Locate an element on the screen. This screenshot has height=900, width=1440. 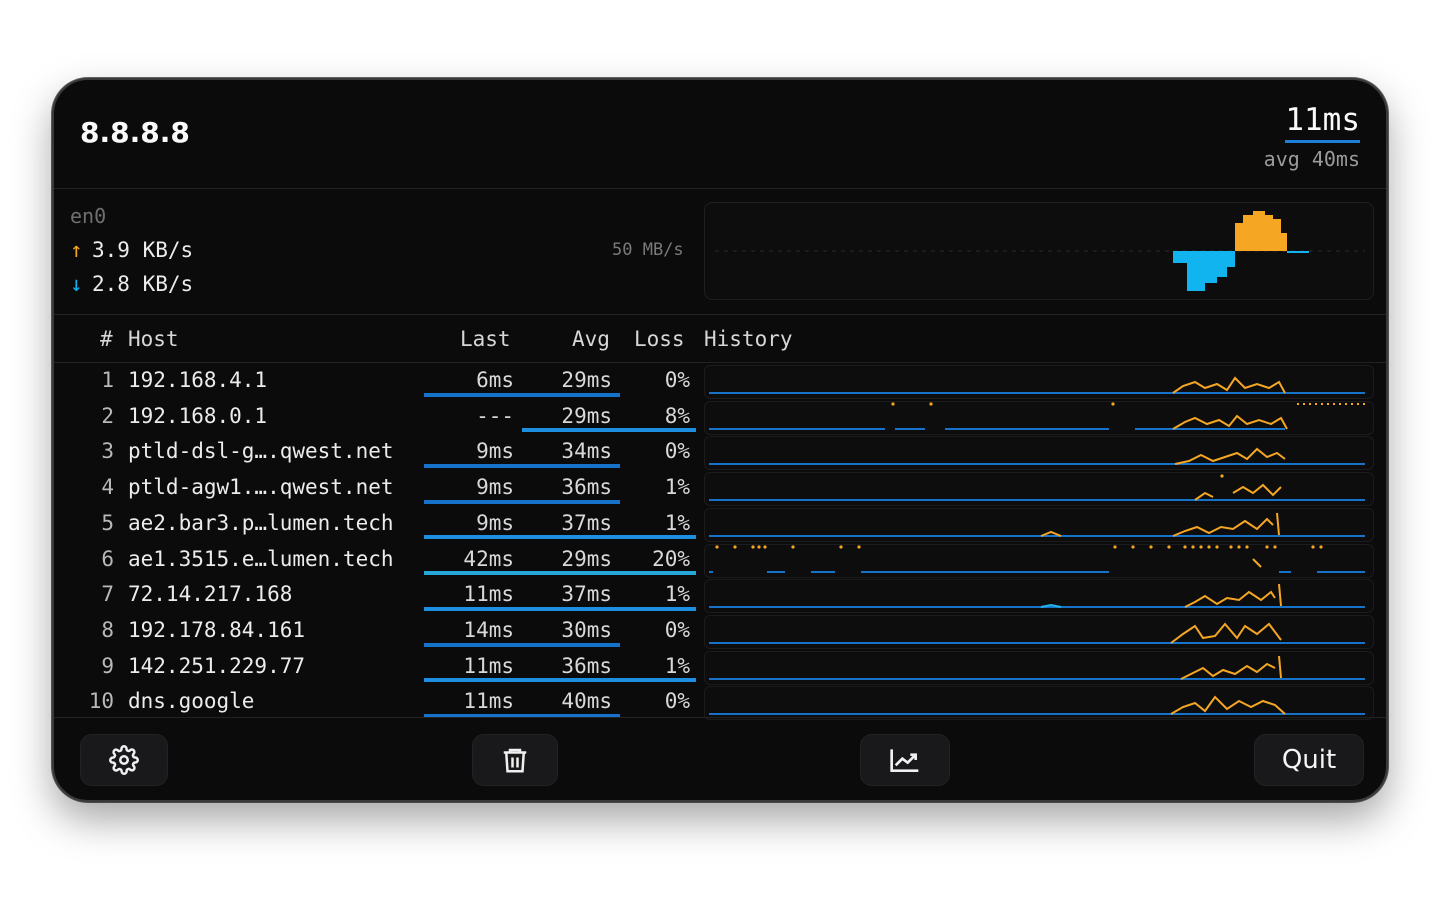
table-row: 2 192.168.0.1 --- 29ms 8% is located at coordinates (720, 417).